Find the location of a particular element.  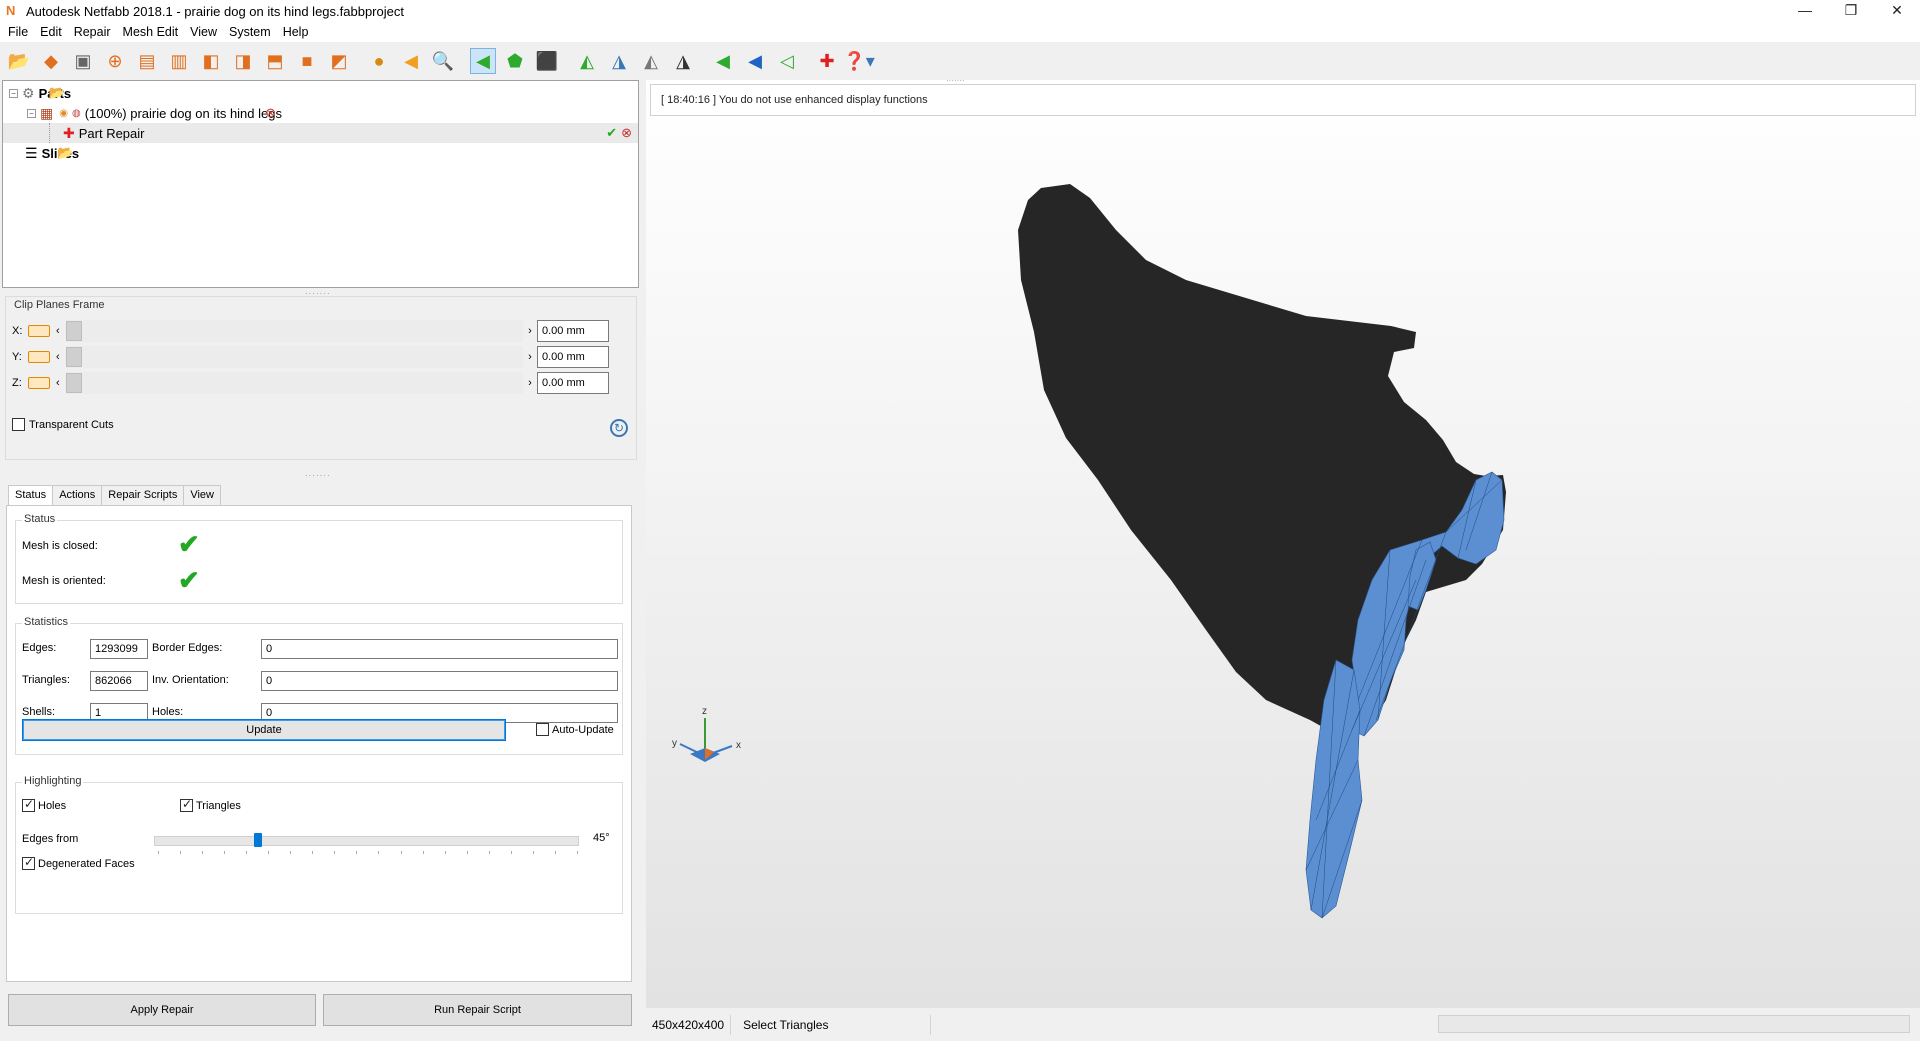

view-top-icon: ⬒ is located at coordinates (275, 61).